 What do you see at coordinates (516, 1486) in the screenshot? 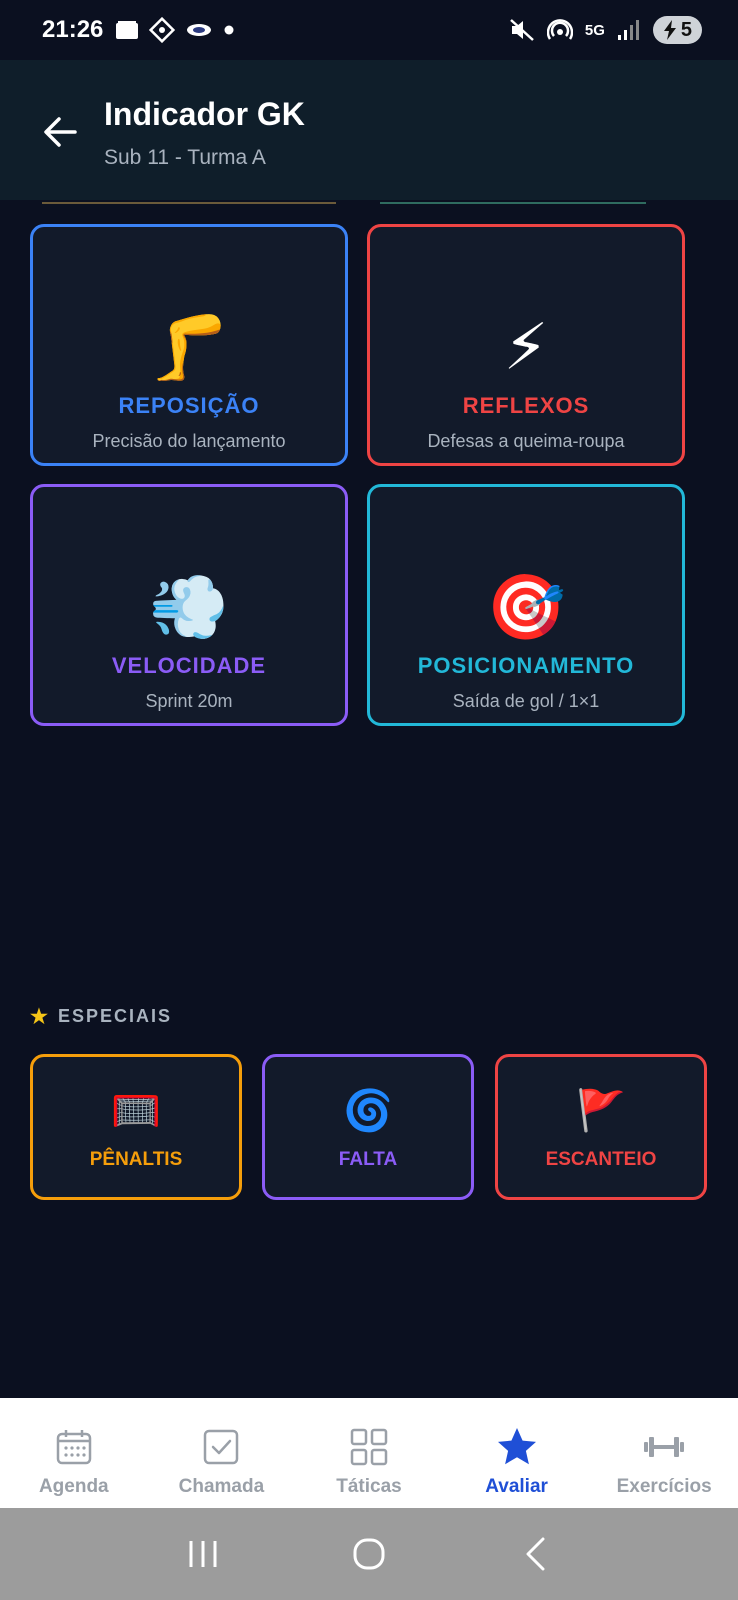
I see `nav-label: Avaliar` at bounding box center [516, 1486].